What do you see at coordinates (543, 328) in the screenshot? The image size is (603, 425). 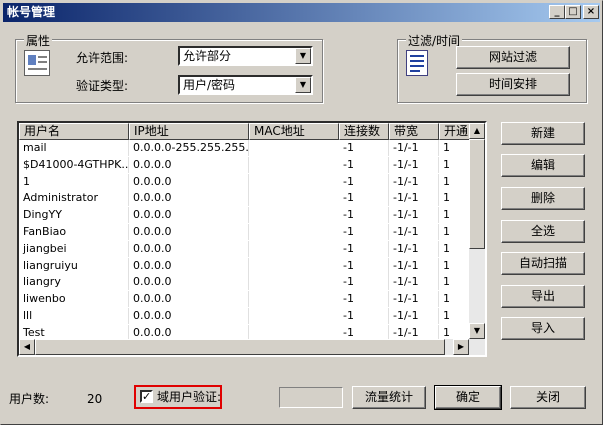 I see `import-button: 导入` at bounding box center [543, 328].